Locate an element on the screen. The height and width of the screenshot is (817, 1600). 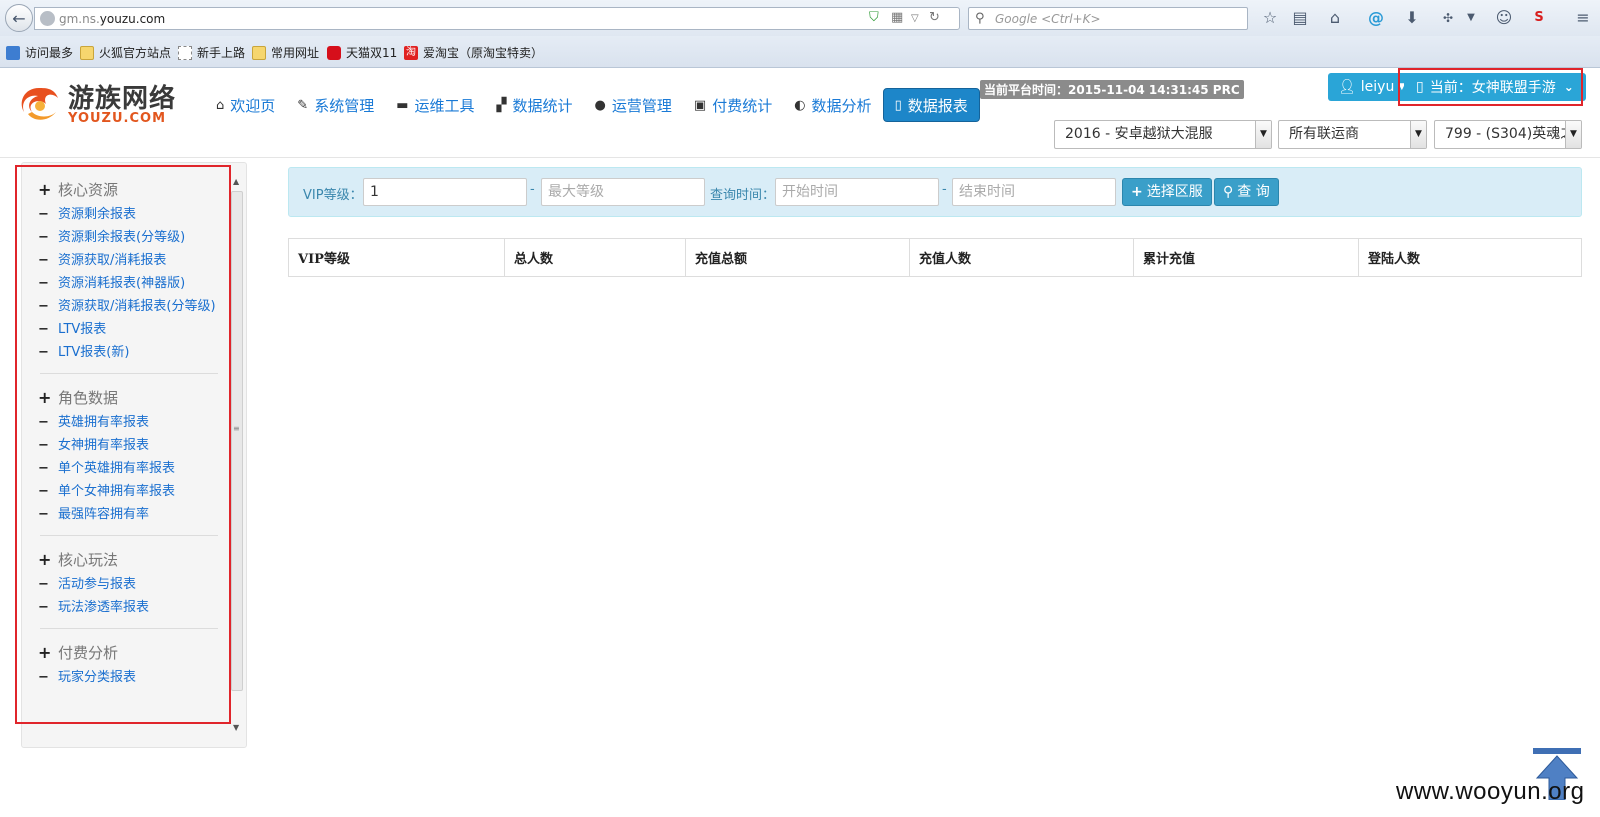
logo-text-cn: 游族网络 is located at coordinates (122, 99).